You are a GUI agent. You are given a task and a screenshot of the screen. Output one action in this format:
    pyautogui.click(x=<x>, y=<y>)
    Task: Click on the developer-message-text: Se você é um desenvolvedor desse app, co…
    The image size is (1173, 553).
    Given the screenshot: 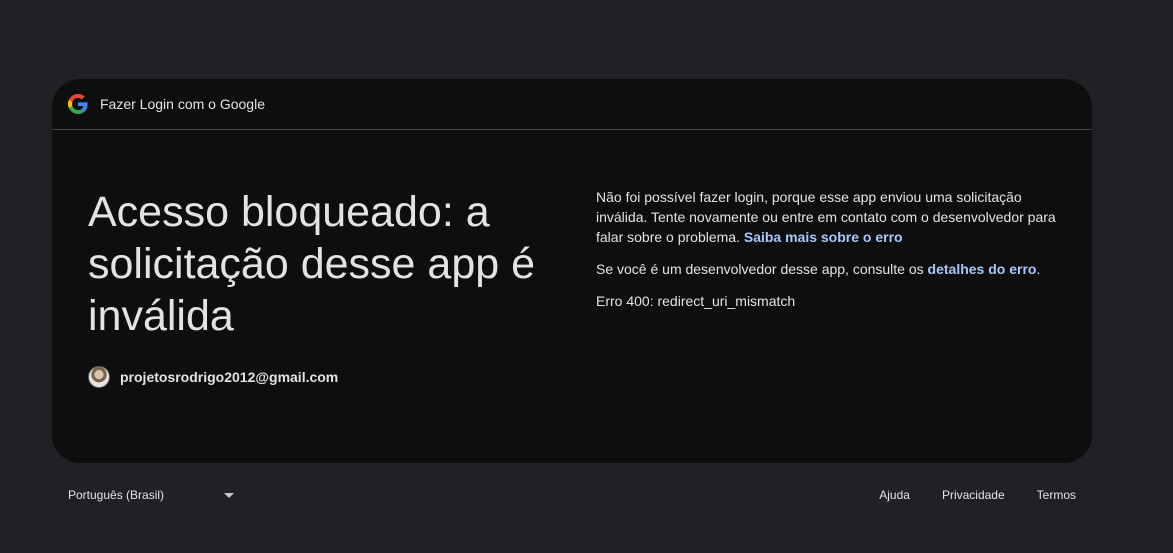 What is the action you would take?
    pyautogui.click(x=760, y=269)
    